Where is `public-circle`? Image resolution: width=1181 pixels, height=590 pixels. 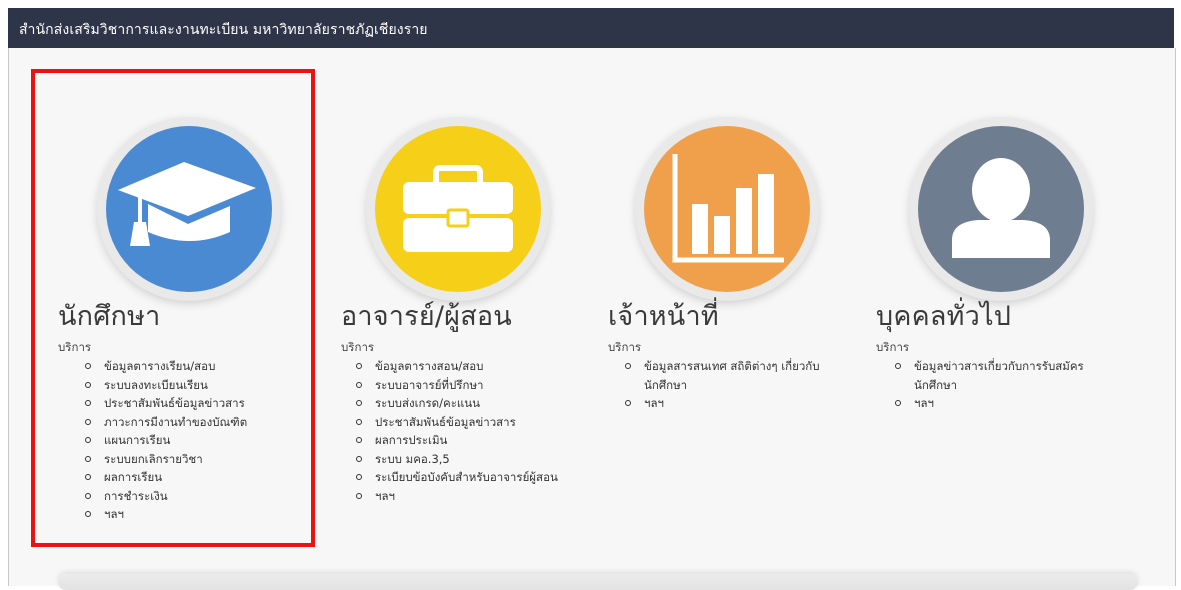 public-circle is located at coordinates (1001, 209).